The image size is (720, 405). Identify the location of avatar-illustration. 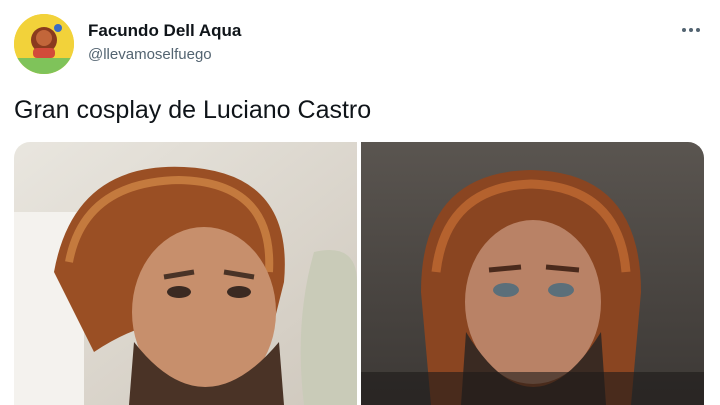
(44, 44).